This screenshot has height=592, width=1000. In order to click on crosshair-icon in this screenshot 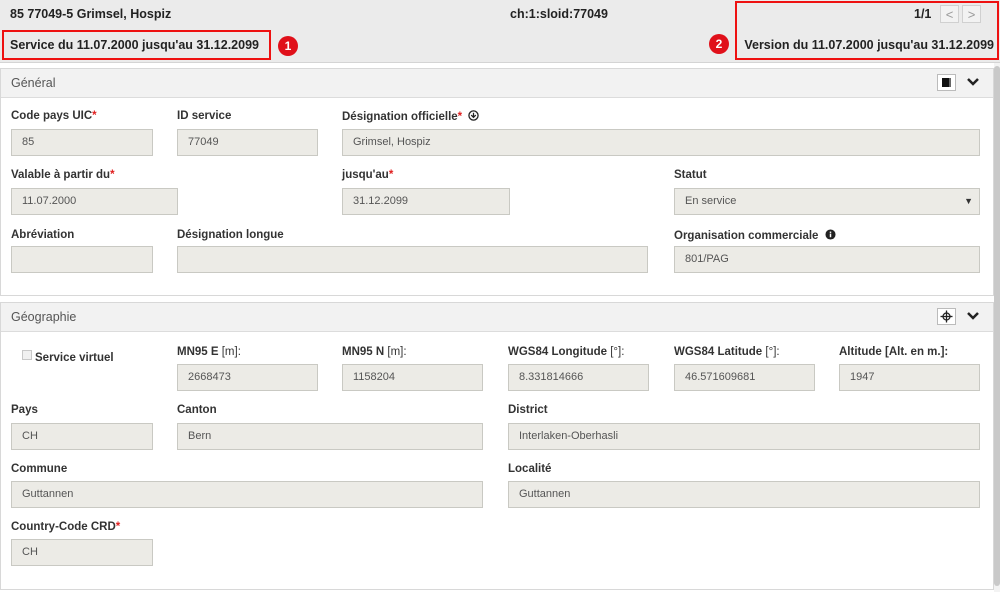, I will do `click(946, 316)`.